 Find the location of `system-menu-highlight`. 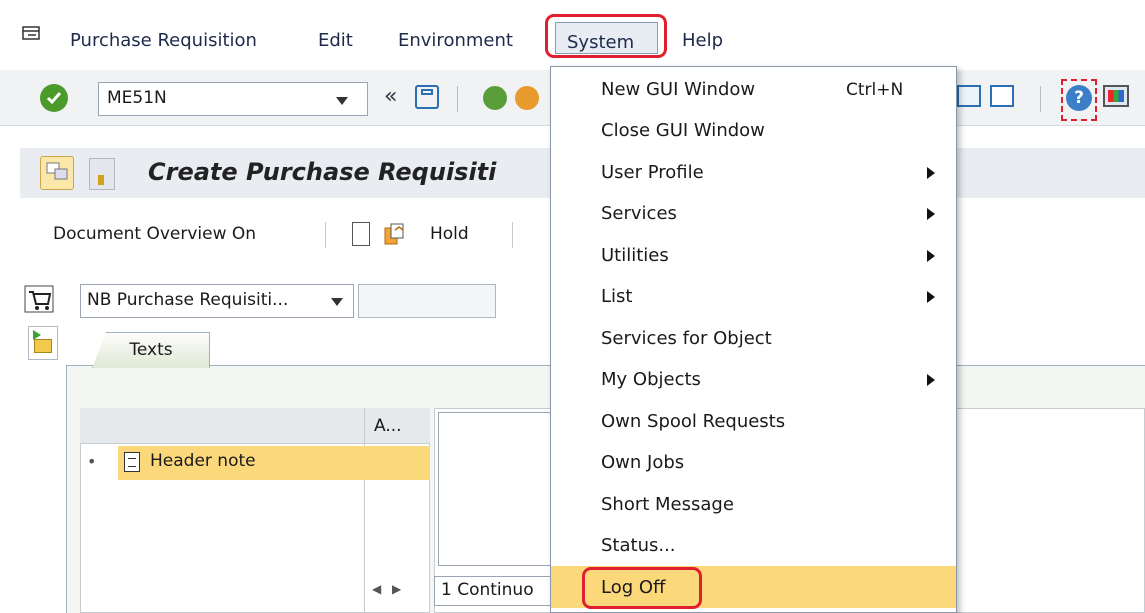

system-menu-highlight is located at coordinates (606, 36).